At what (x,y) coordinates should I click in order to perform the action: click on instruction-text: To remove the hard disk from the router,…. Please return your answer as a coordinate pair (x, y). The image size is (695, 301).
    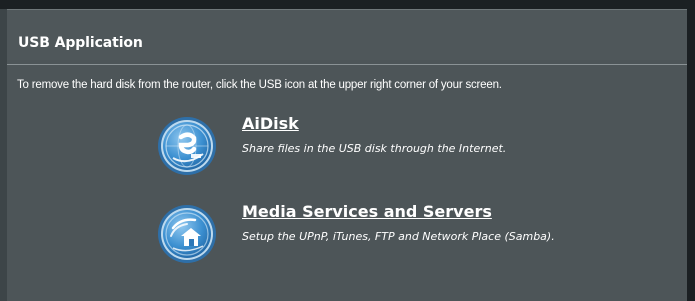
    Looking at the image, I should click on (259, 85).